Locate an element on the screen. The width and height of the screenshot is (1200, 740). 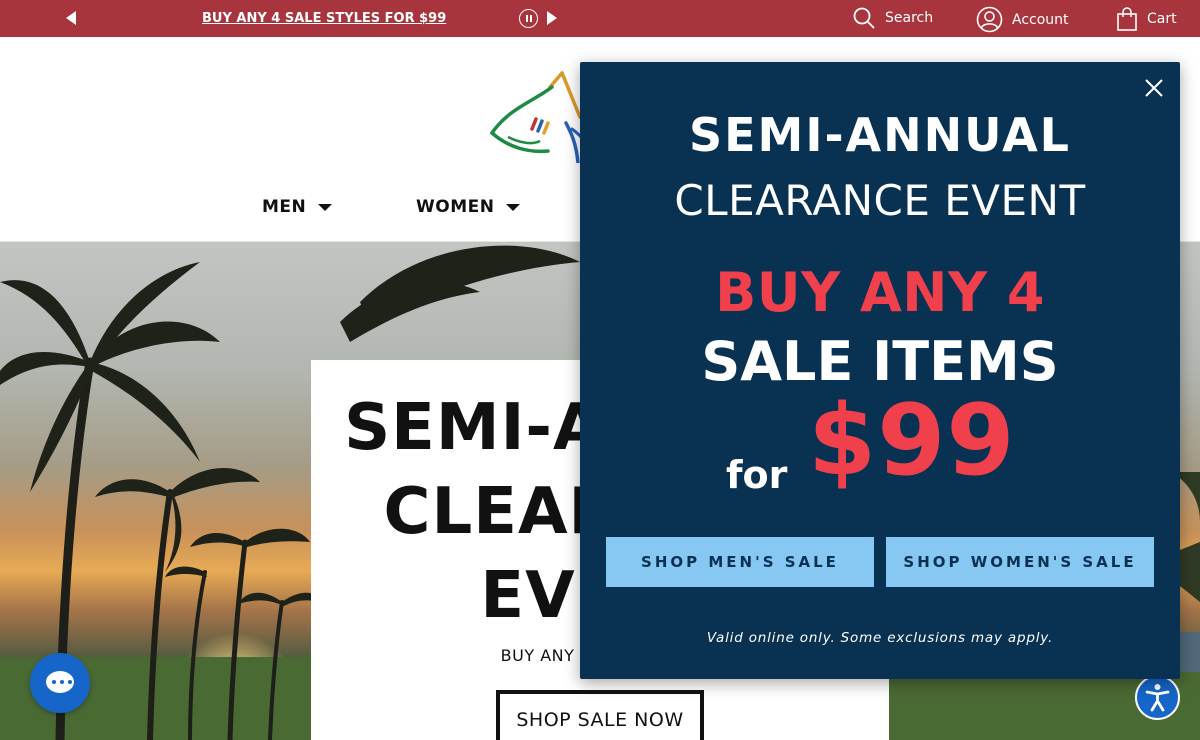
modal-heading: SEMI-ANNUAL is located at coordinates (880, 135).